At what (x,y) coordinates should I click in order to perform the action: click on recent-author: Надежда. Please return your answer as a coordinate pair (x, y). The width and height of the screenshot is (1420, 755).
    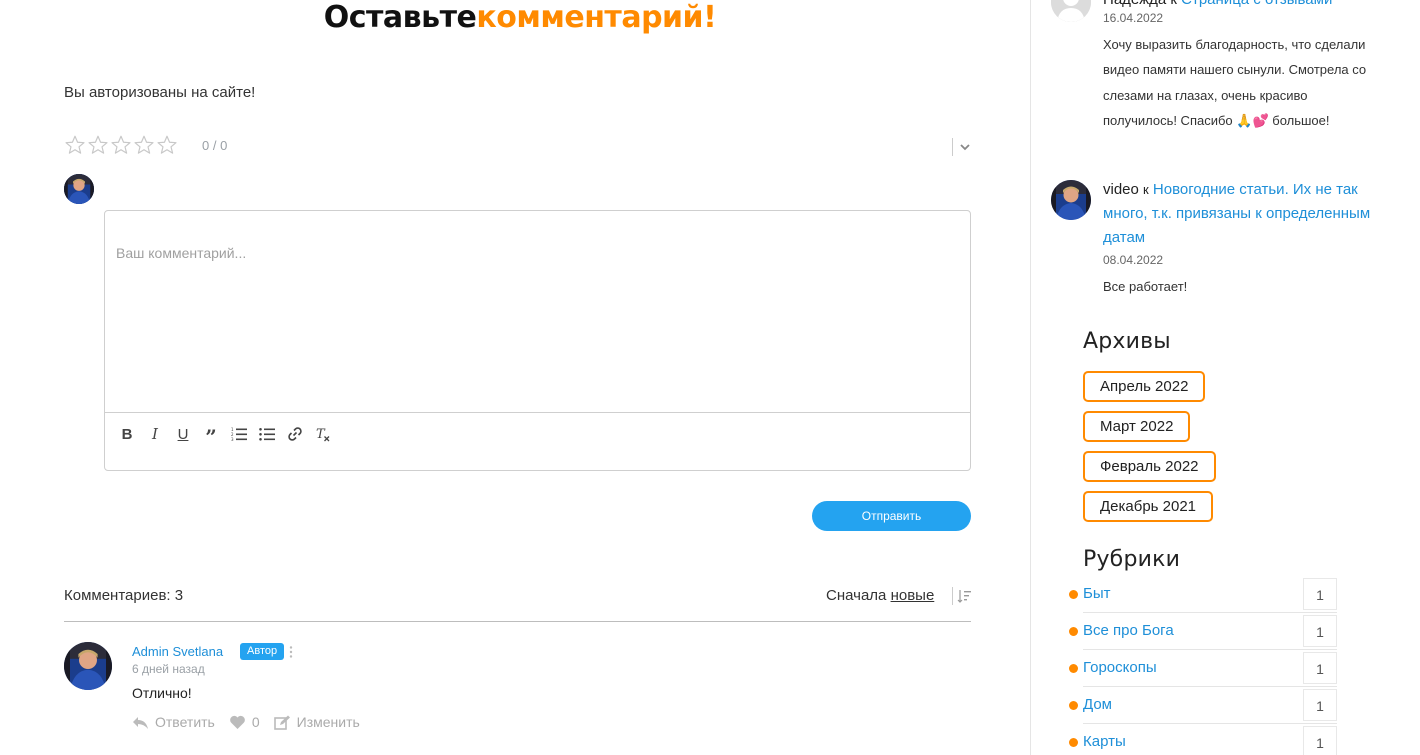
    Looking at the image, I should click on (1134, 4).